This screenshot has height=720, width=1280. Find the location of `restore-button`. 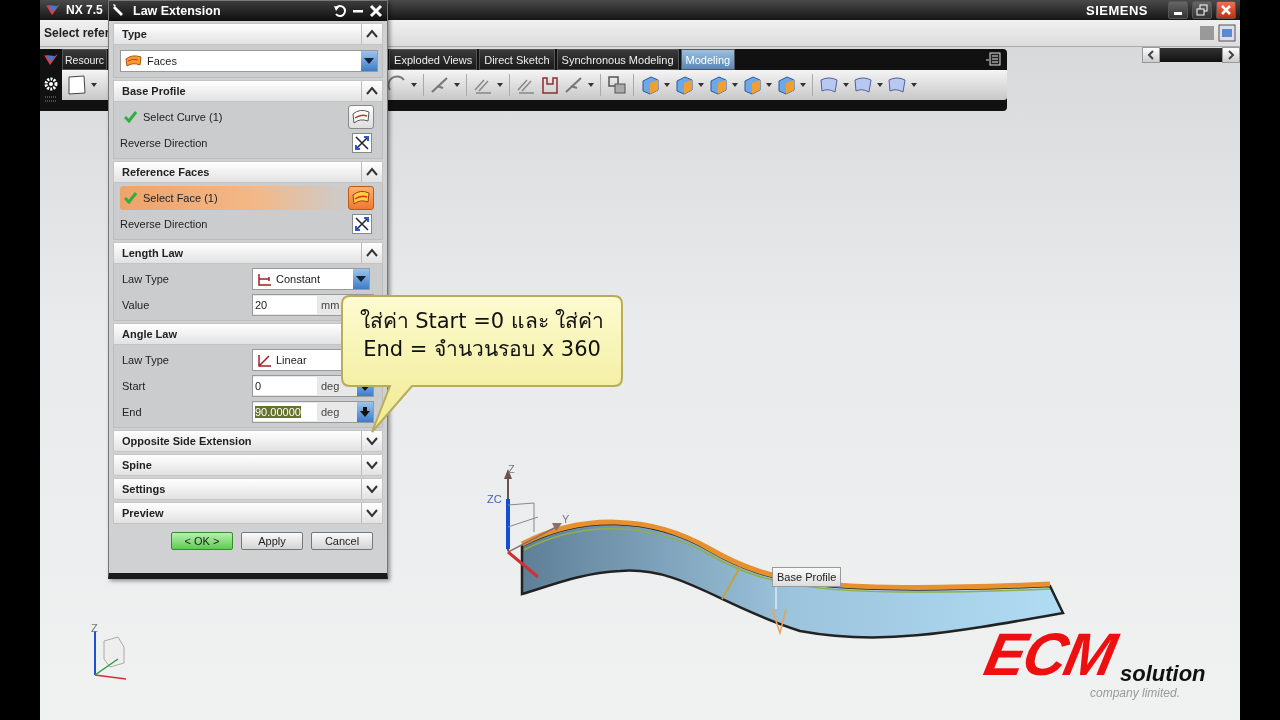

restore-button is located at coordinates (1202, 10).